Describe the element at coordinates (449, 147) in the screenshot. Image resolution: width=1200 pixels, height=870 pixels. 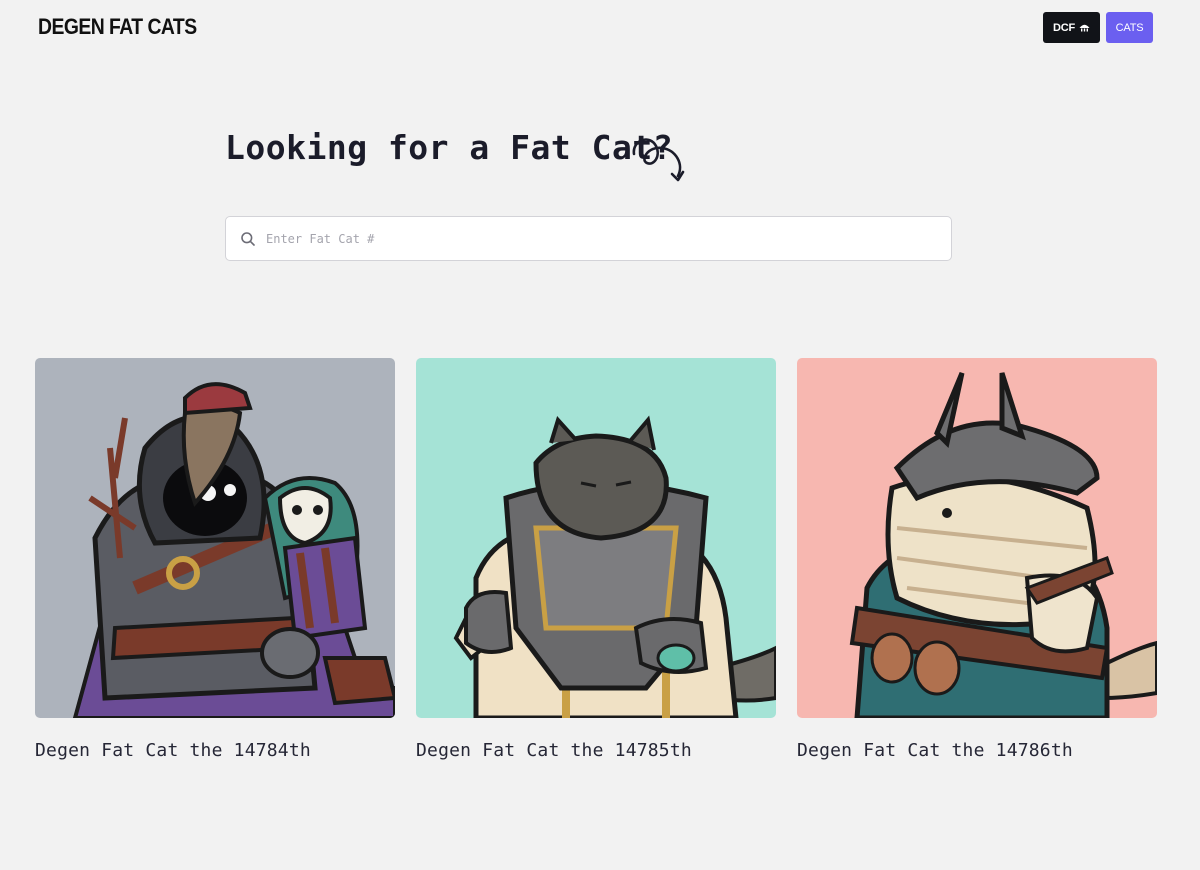
I see `page-title: Looking for a Fat Cat?` at that location.